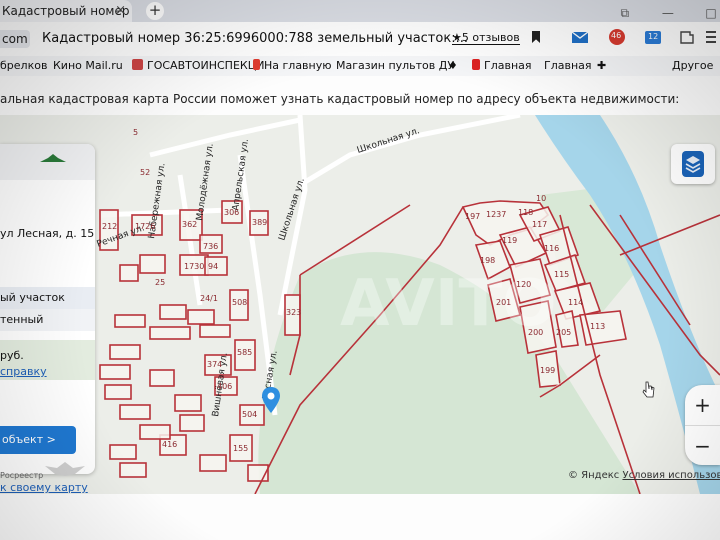 The height and width of the screenshot is (540, 720). Describe the element at coordinates (487, 260) in the screenshot. I see `parcel-label: 198` at that location.